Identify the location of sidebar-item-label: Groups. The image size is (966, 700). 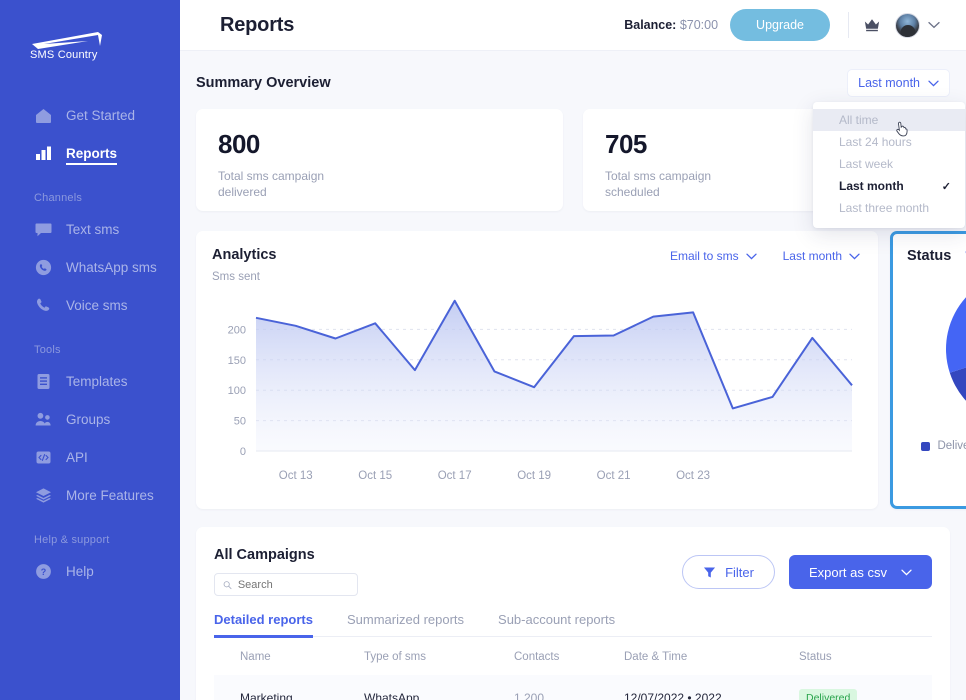
(88, 419).